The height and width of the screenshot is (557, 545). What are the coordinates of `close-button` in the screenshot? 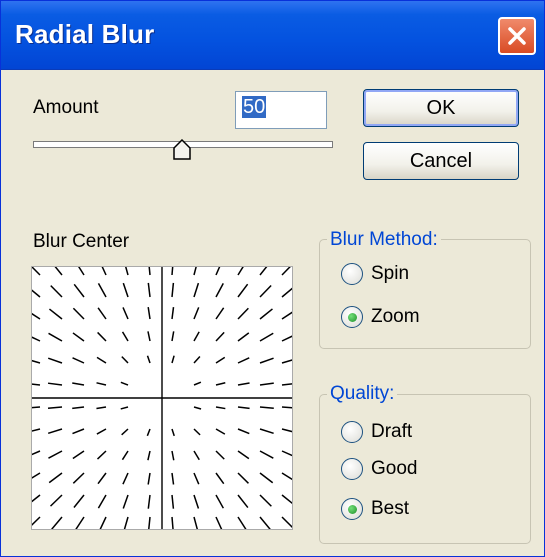 It's located at (517, 36).